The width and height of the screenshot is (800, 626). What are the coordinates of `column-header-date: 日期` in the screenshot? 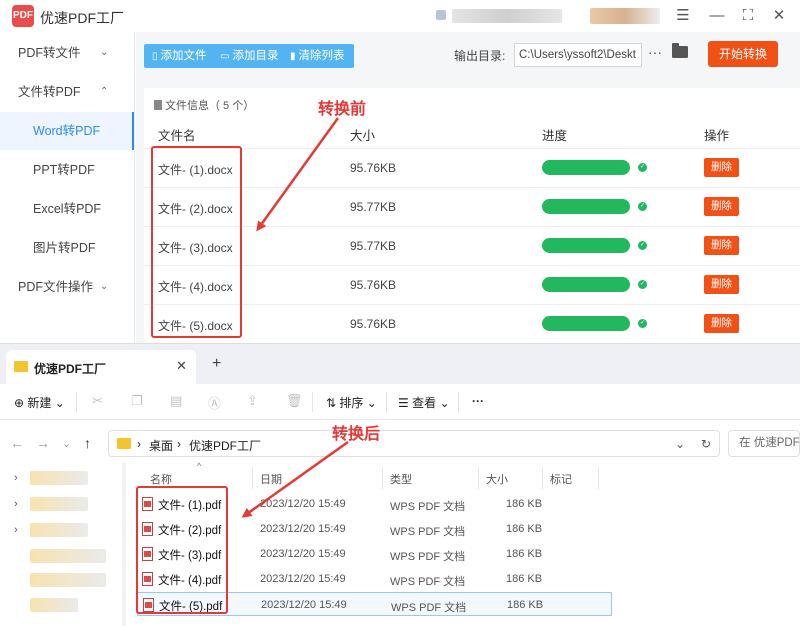 It's located at (271, 479).